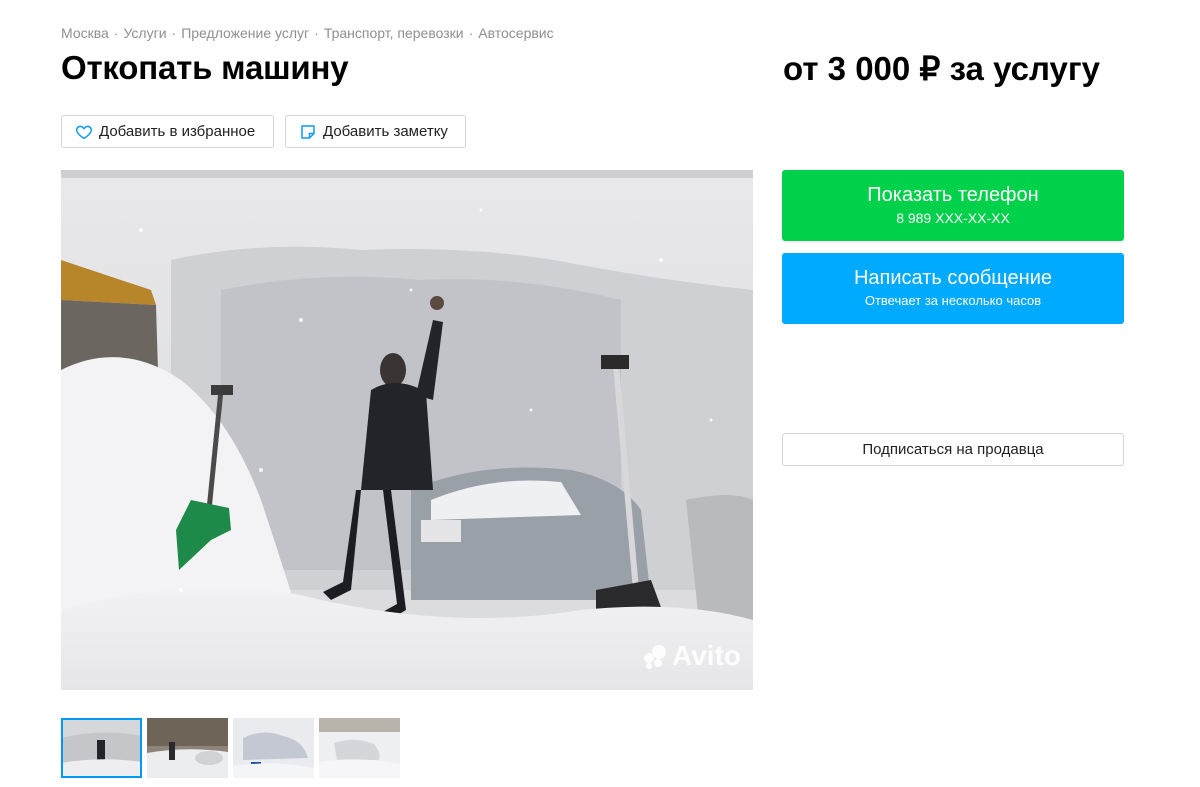 This screenshot has height=787, width=1200. What do you see at coordinates (706, 655) in the screenshot?
I see `watermark-text: Avito` at bounding box center [706, 655].